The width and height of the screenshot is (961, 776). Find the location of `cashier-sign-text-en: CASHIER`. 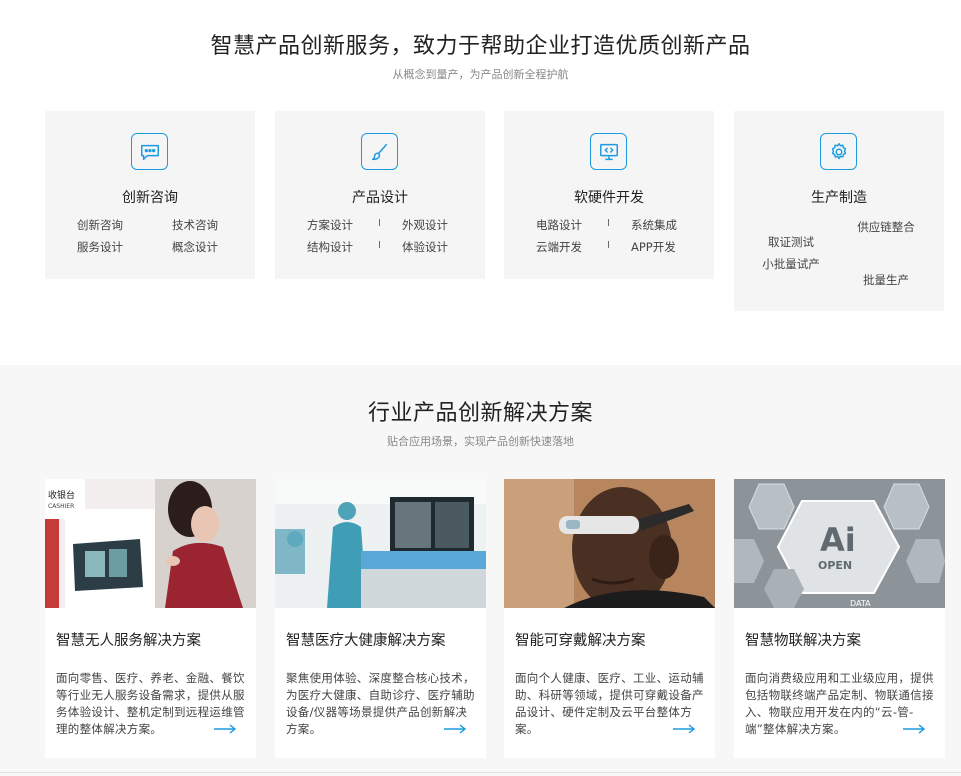

cashier-sign-text-en: CASHIER is located at coordinates (61, 506).